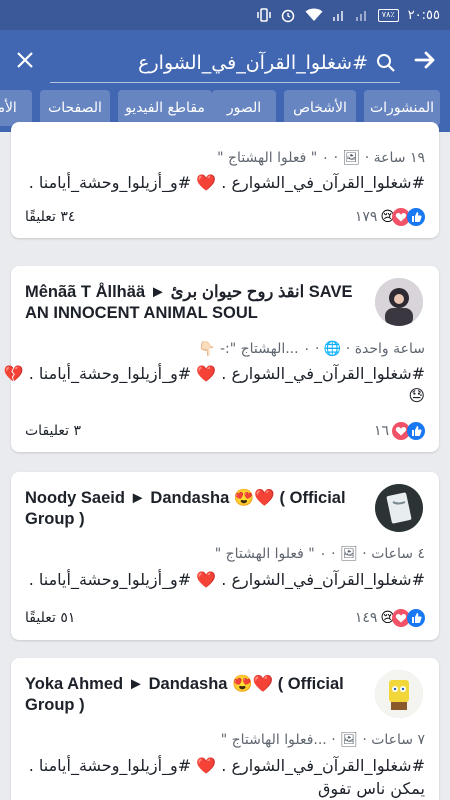 This screenshot has width=450, height=800. I want to click on alarm-icon, so click(288, 15).